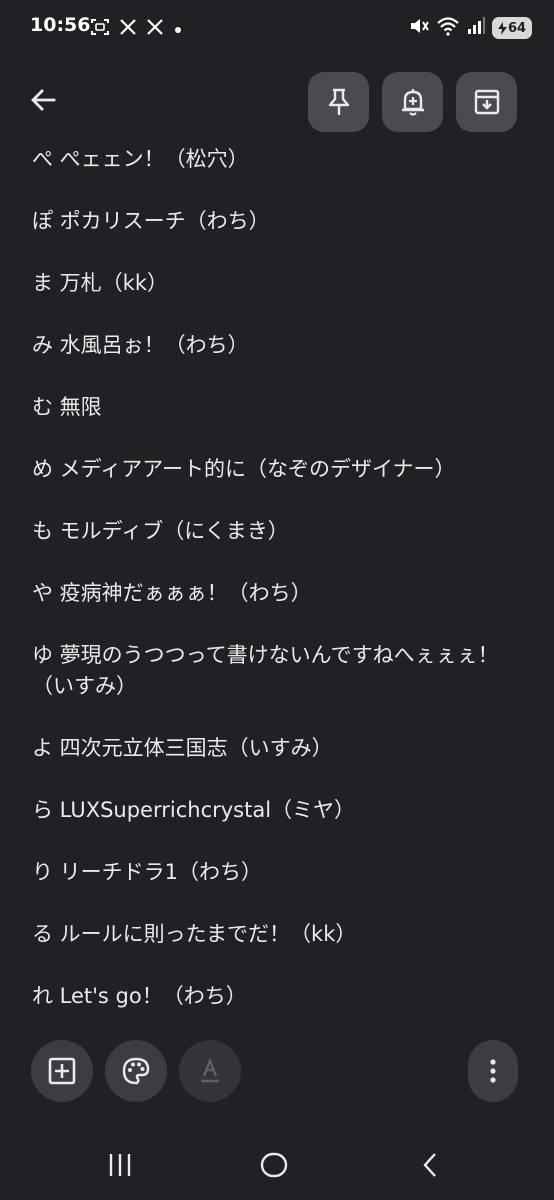 This screenshot has width=554, height=1200. I want to click on signal-icon, so click(476, 28).